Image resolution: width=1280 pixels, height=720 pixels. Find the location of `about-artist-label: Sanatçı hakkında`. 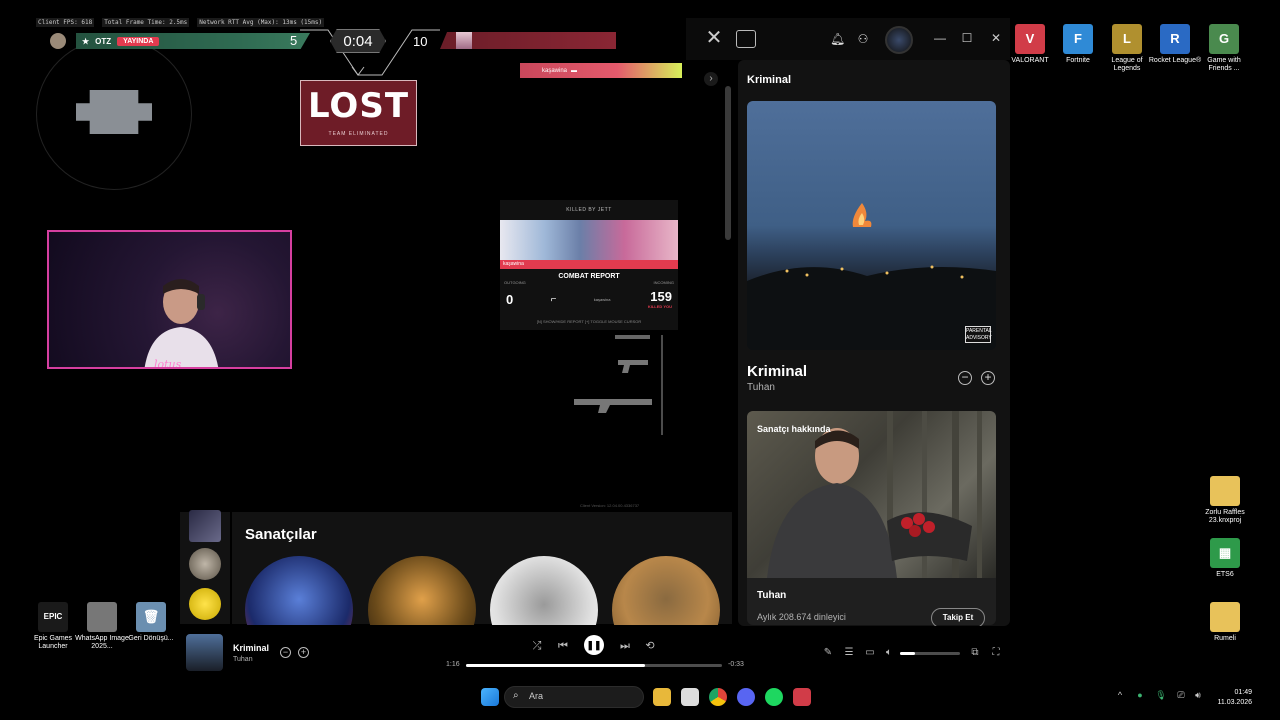

about-artist-label: Sanatçı hakkında is located at coordinates (794, 429).